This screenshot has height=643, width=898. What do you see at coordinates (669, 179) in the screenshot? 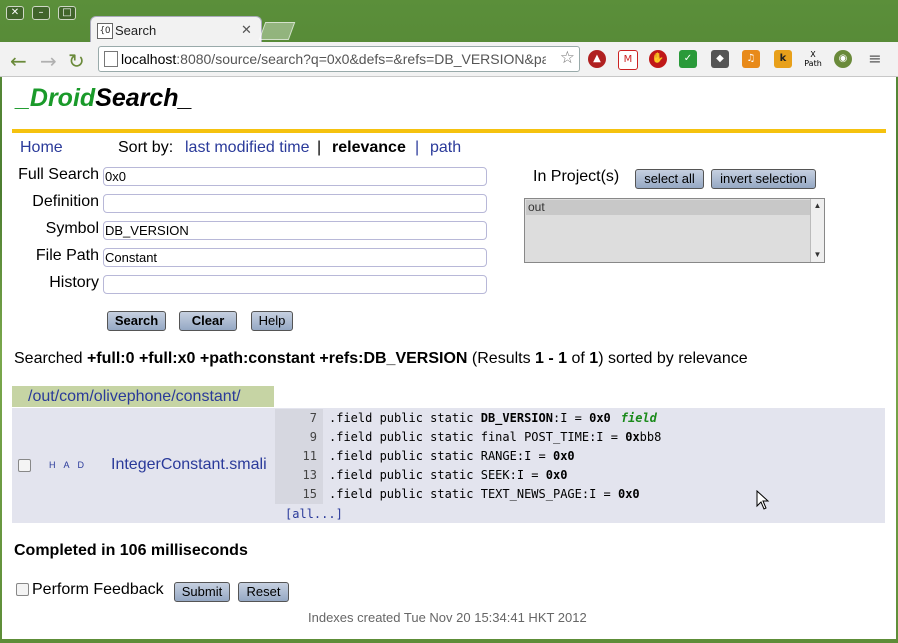
I see `select-all-button: select all` at bounding box center [669, 179].